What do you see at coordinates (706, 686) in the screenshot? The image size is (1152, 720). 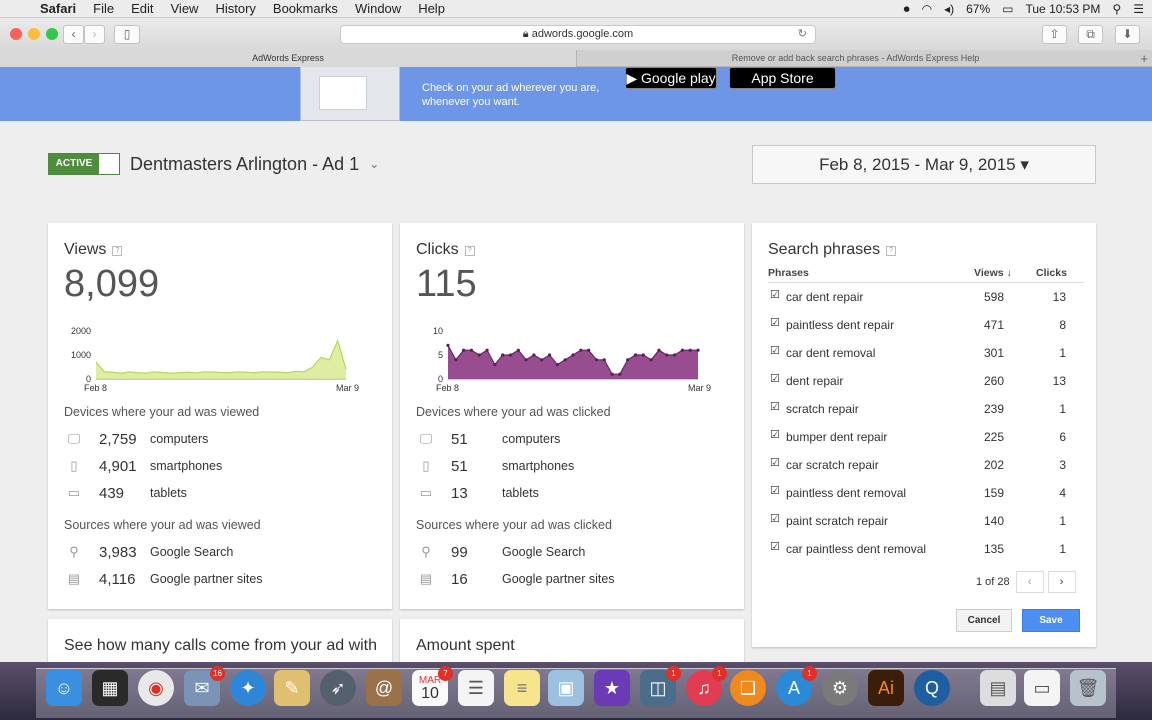 I see `itunes-icon: ♫ 1` at bounding box center [706, 686].